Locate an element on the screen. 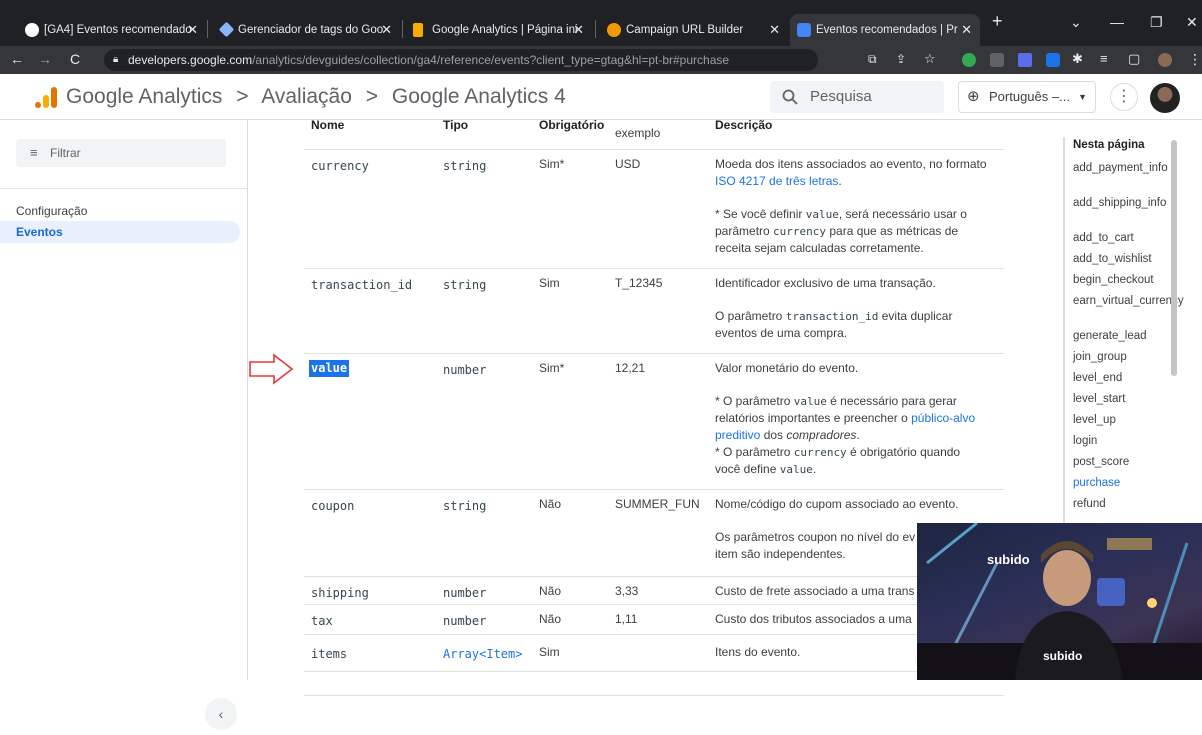  reload-icon: C is located at coordinates (75, 59).